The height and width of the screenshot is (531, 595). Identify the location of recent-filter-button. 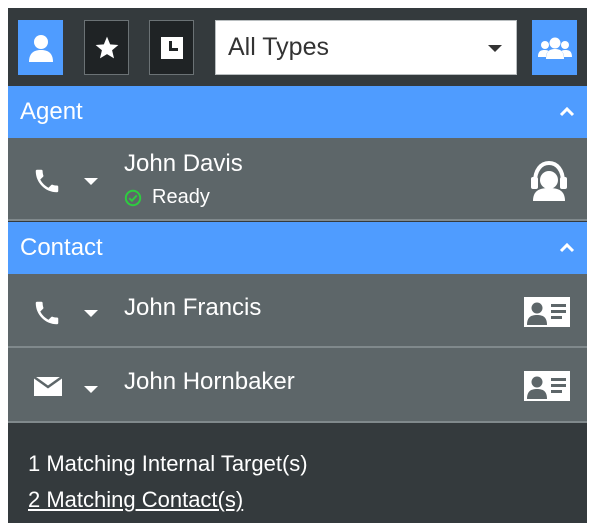
(171, 47).